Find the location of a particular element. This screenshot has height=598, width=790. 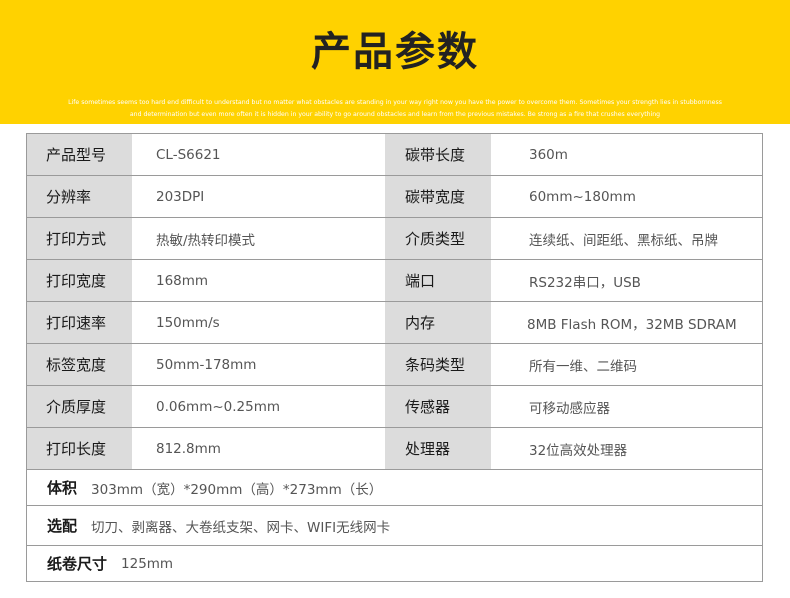

spec-row: 分辨率 203DPI 碳带宽度 60mm~180mm is located at coordinates (394, 197).